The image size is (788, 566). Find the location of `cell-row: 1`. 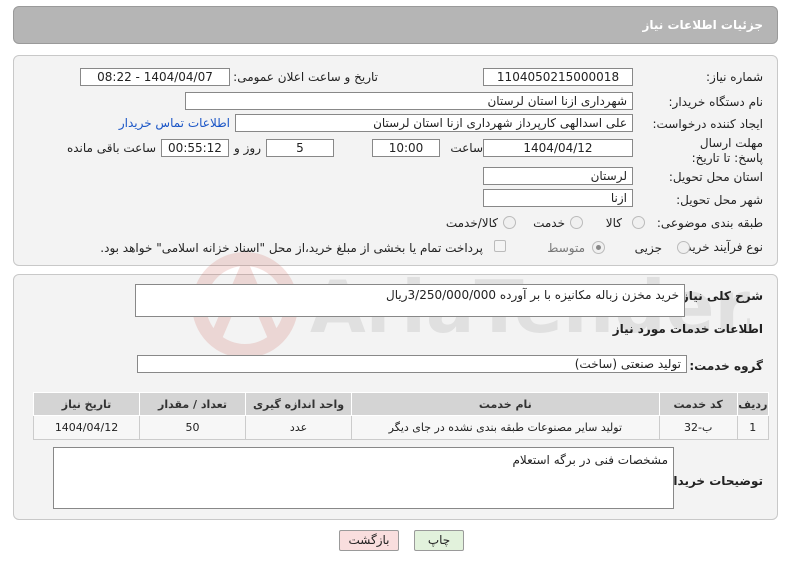

cell-row: 1 is located at coordinates (753, 427).